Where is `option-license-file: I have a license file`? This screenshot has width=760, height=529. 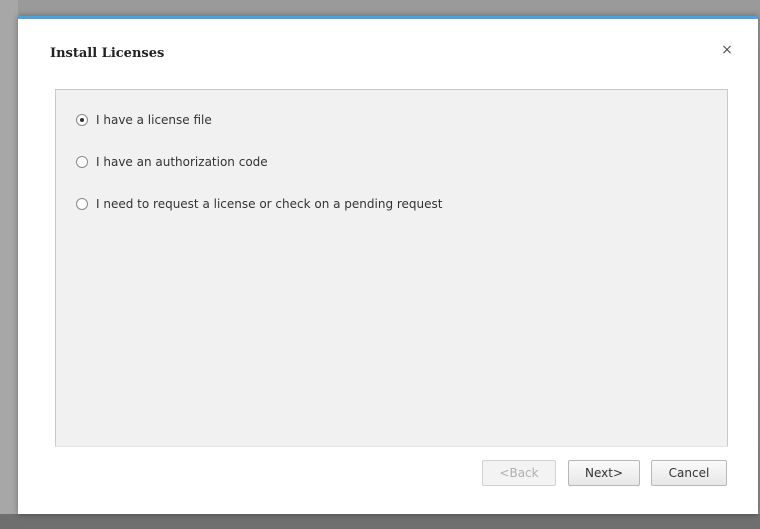 option-license-file: I have a license file is located at coordinates (144, 120).